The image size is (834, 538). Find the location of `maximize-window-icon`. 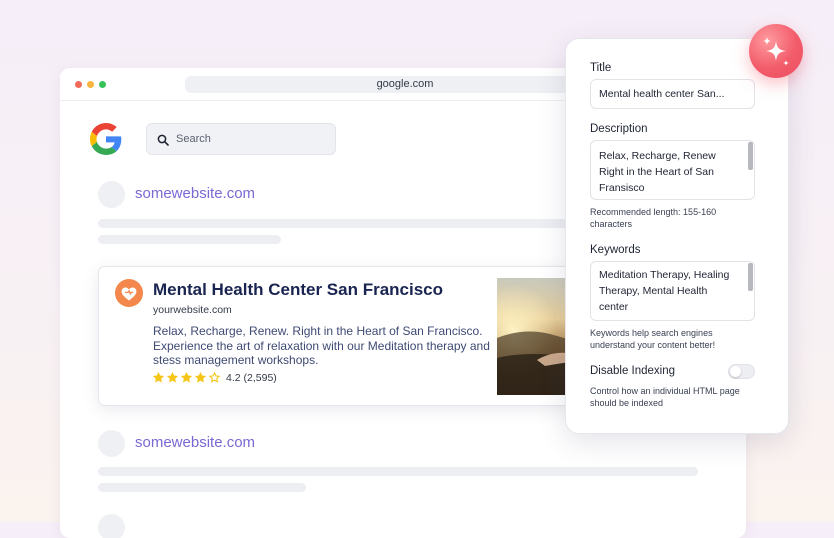

maximize-window-icon is located at coordinates (102, 84).